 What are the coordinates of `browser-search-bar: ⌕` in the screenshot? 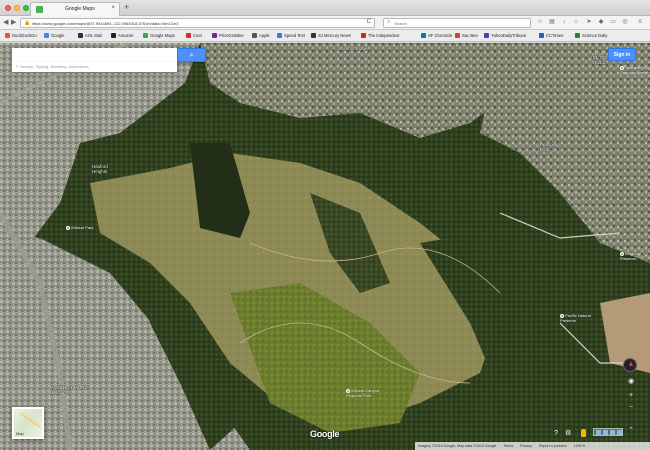 It's located at (457, 23).